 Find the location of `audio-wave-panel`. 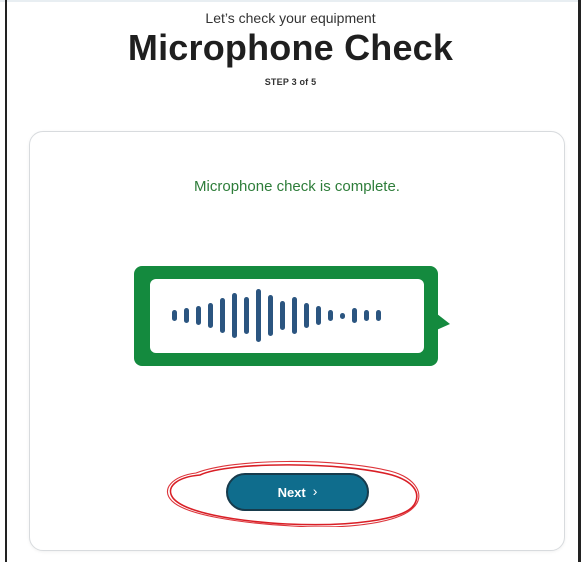

audio-wave-panel is located at coordinates (287, 316).